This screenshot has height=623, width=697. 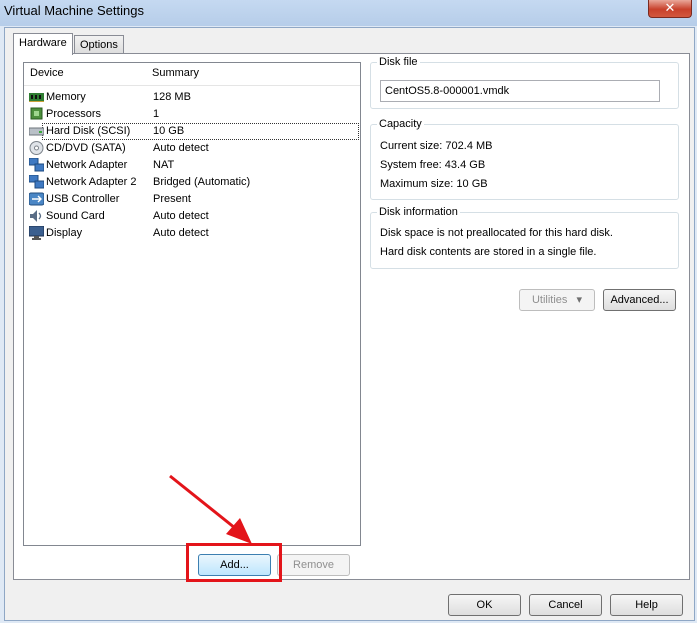 What do you see at coordinates (172, 199) in the screenshot?
I see `device-summary: Present` at bounding box center [172, 199].